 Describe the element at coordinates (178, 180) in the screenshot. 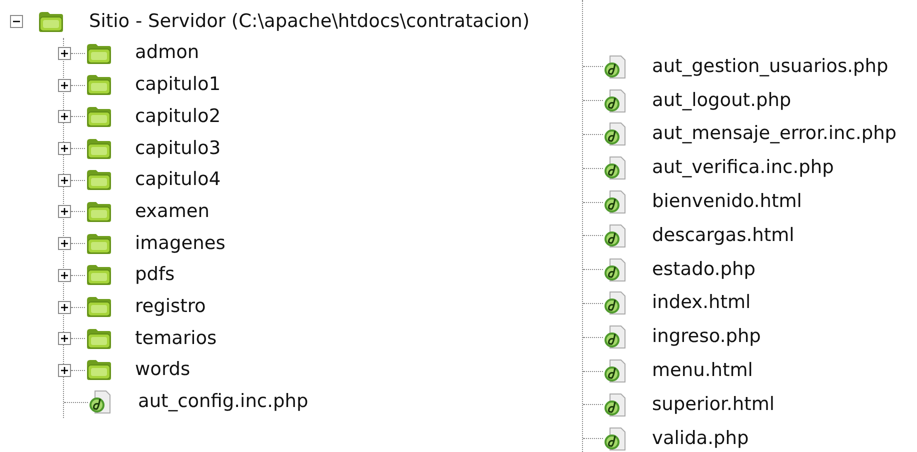

I see `tree-item-label: capitulo4` at that location.